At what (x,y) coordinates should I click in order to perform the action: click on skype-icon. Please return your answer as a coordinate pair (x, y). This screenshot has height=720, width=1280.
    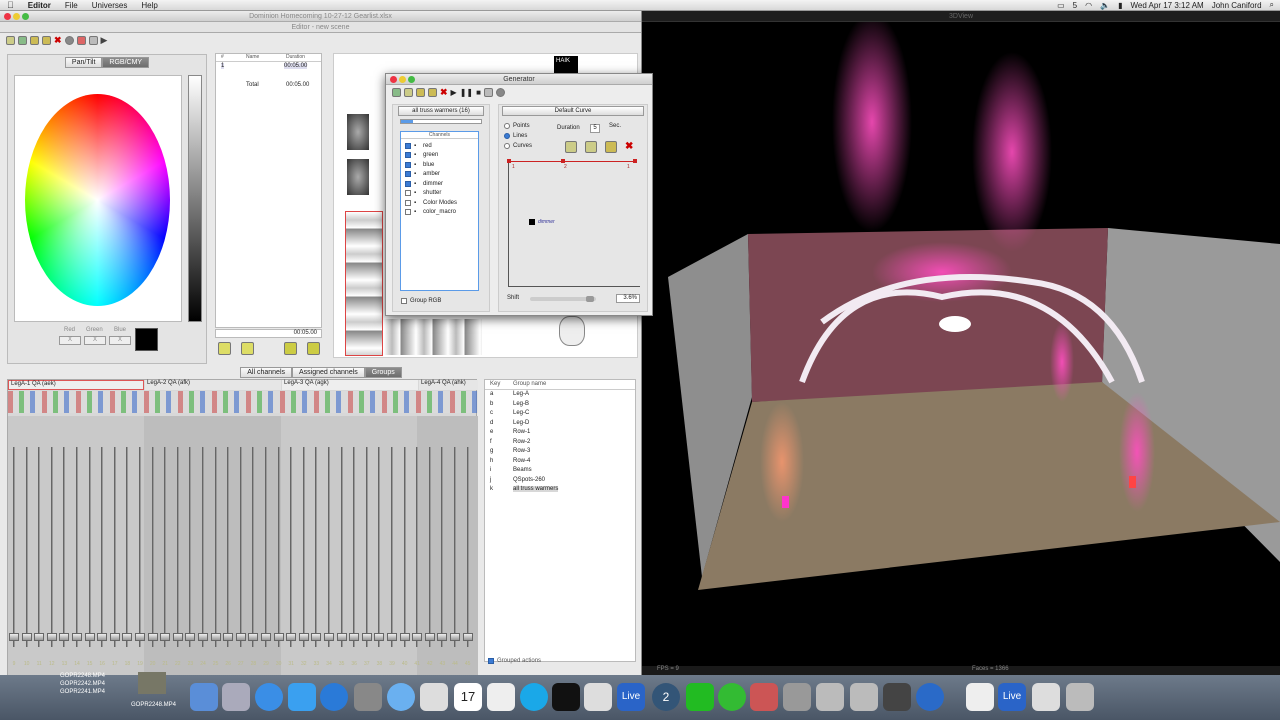
    Looking at the image, I should click on (534, 697).